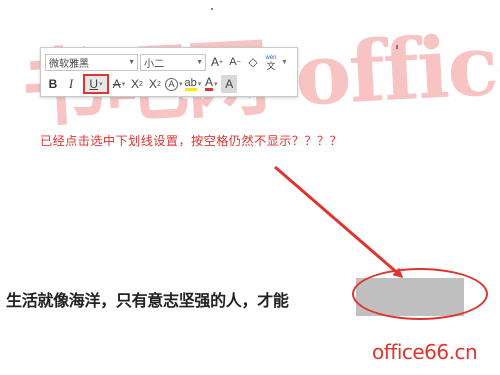  I want to click on underline-button: U ▾, so click(96, 84).